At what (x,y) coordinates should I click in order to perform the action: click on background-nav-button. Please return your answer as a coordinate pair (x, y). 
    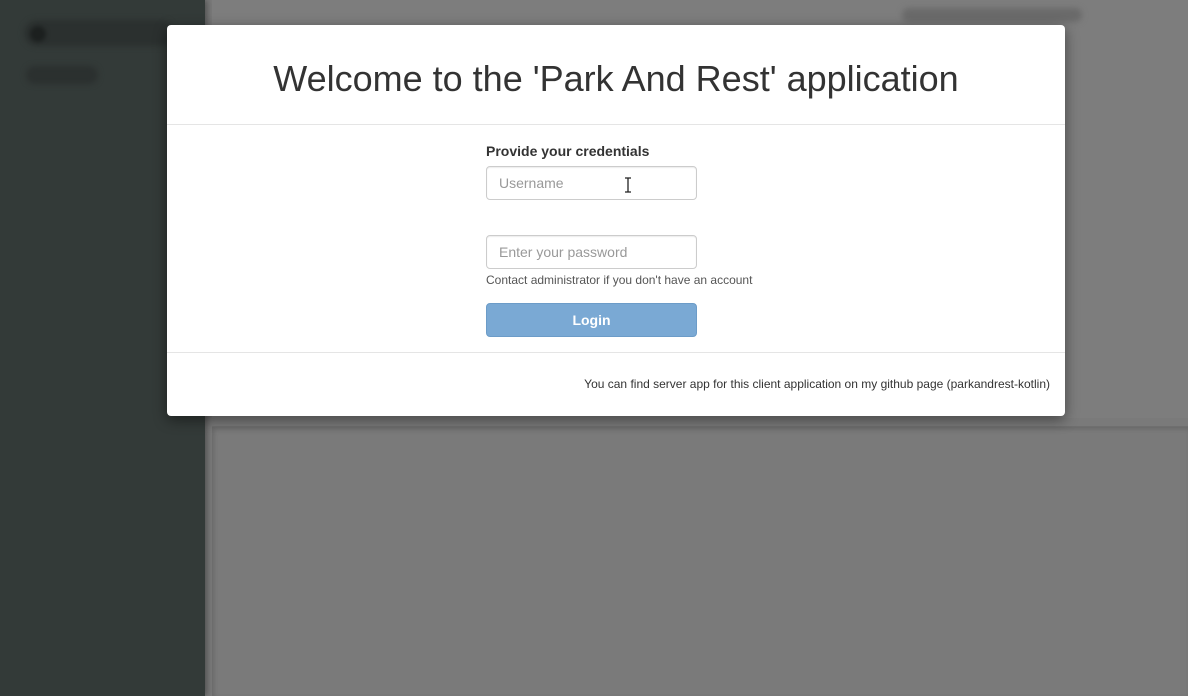
    Looking at the image, I should click on (62, 75).